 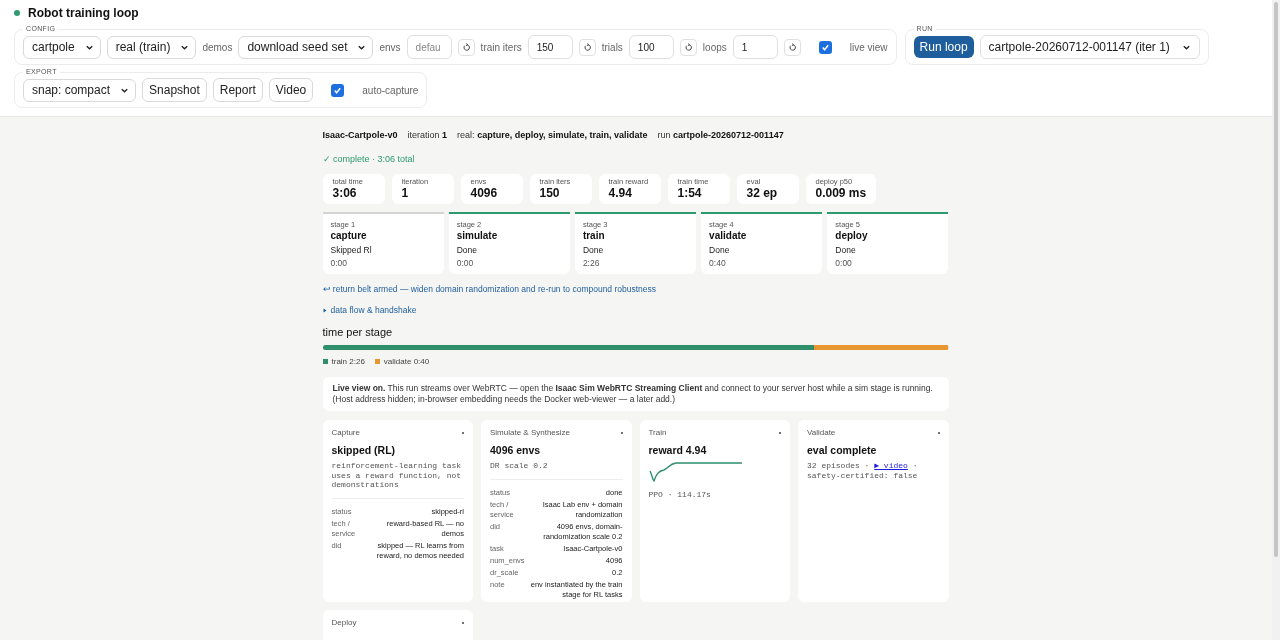 I want to click on card-title: Train, so click(x=657, y=432).